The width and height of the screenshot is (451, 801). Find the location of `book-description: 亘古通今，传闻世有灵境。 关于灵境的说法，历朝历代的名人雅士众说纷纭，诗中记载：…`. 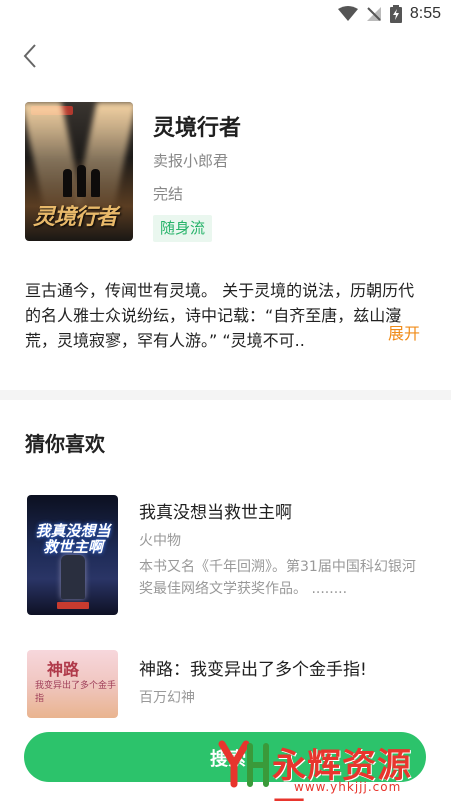

book-description: 亘古通今，传闻世有灵境。 关于灵境的说法，历朝历代的名人雅士众说纷纭，诗中记载：… is located at coordinates (220, 315).